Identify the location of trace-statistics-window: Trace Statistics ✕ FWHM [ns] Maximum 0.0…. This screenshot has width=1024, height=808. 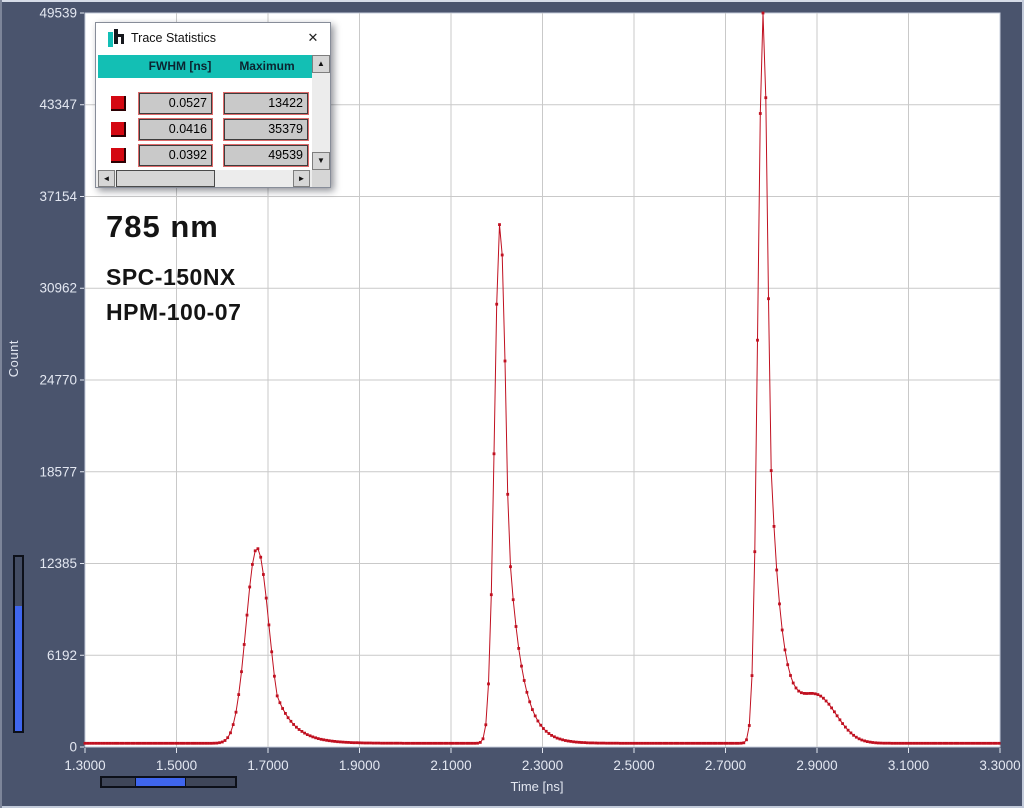
(213, 105).